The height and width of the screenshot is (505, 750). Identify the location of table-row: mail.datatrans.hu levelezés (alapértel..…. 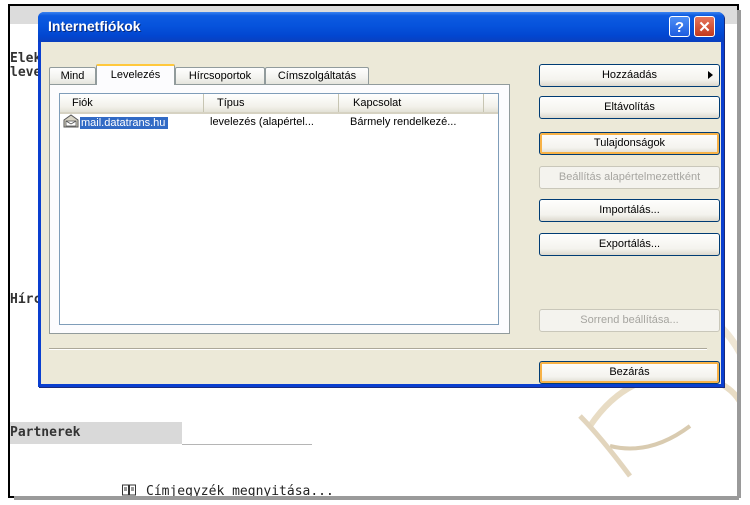
(279, 122).